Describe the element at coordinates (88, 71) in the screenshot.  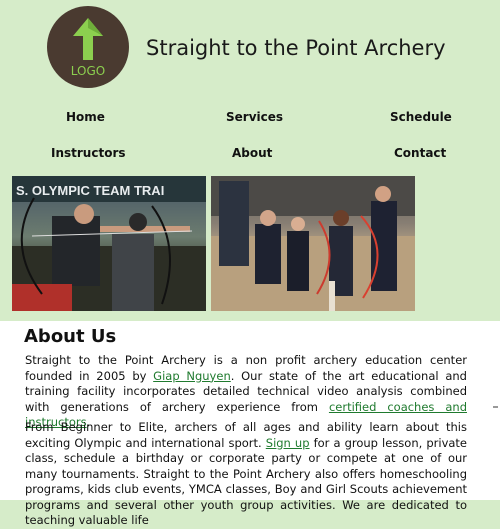
I see `logo-text: LOGO` at that location.